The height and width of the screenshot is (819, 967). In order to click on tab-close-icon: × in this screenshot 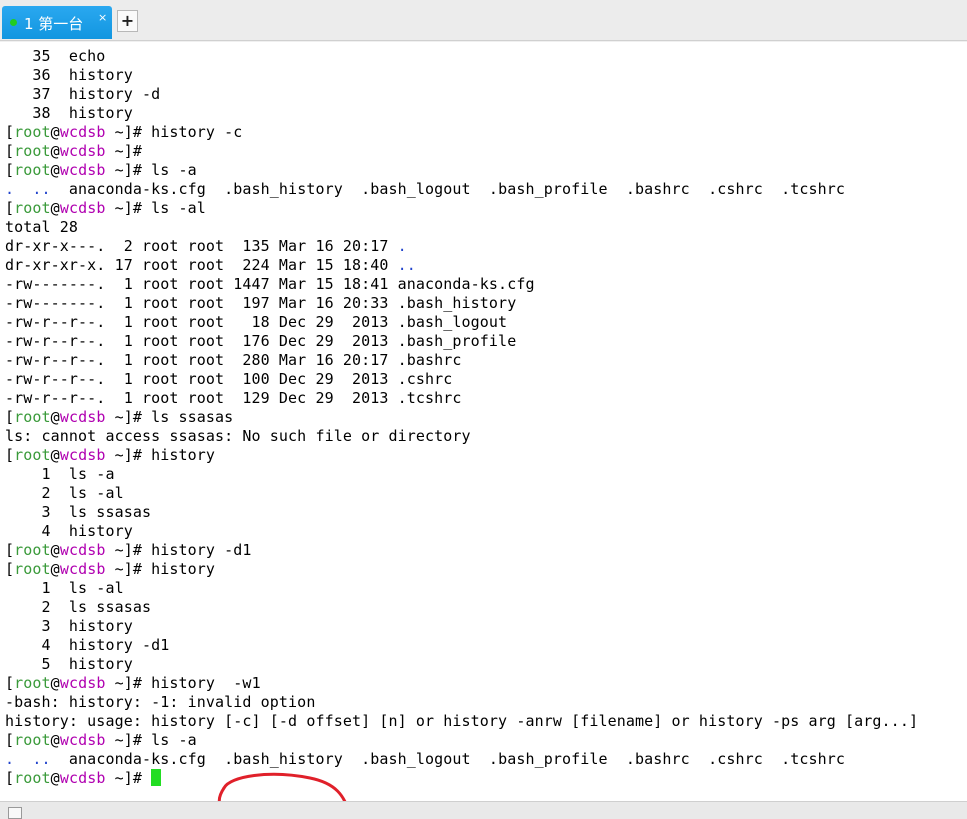, I will do `click(102, 17)`.